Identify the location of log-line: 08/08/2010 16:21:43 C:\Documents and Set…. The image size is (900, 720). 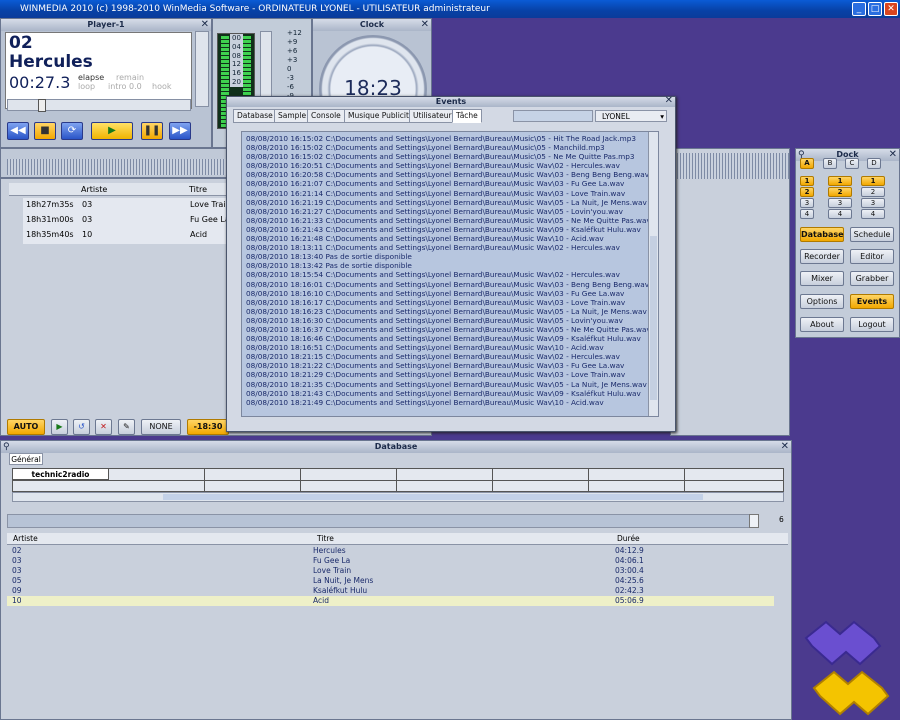
(443, 229).